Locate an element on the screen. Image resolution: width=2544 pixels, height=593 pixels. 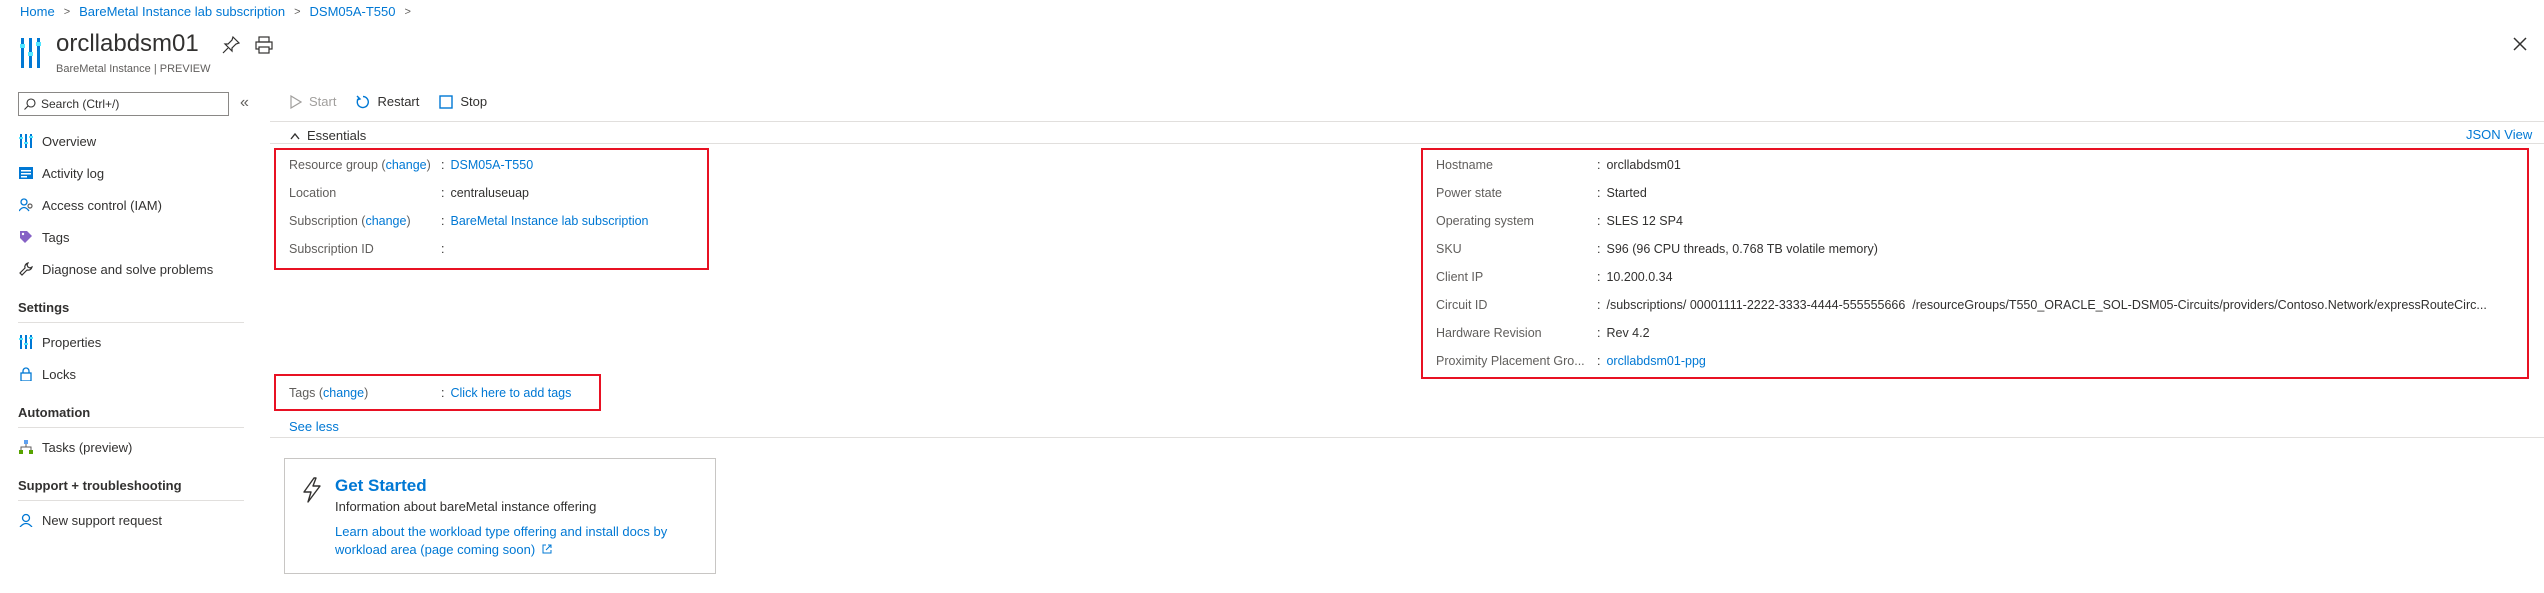
breadcrumb-resource-group: DSM05A-T550 is located at coordinates (353, 11).